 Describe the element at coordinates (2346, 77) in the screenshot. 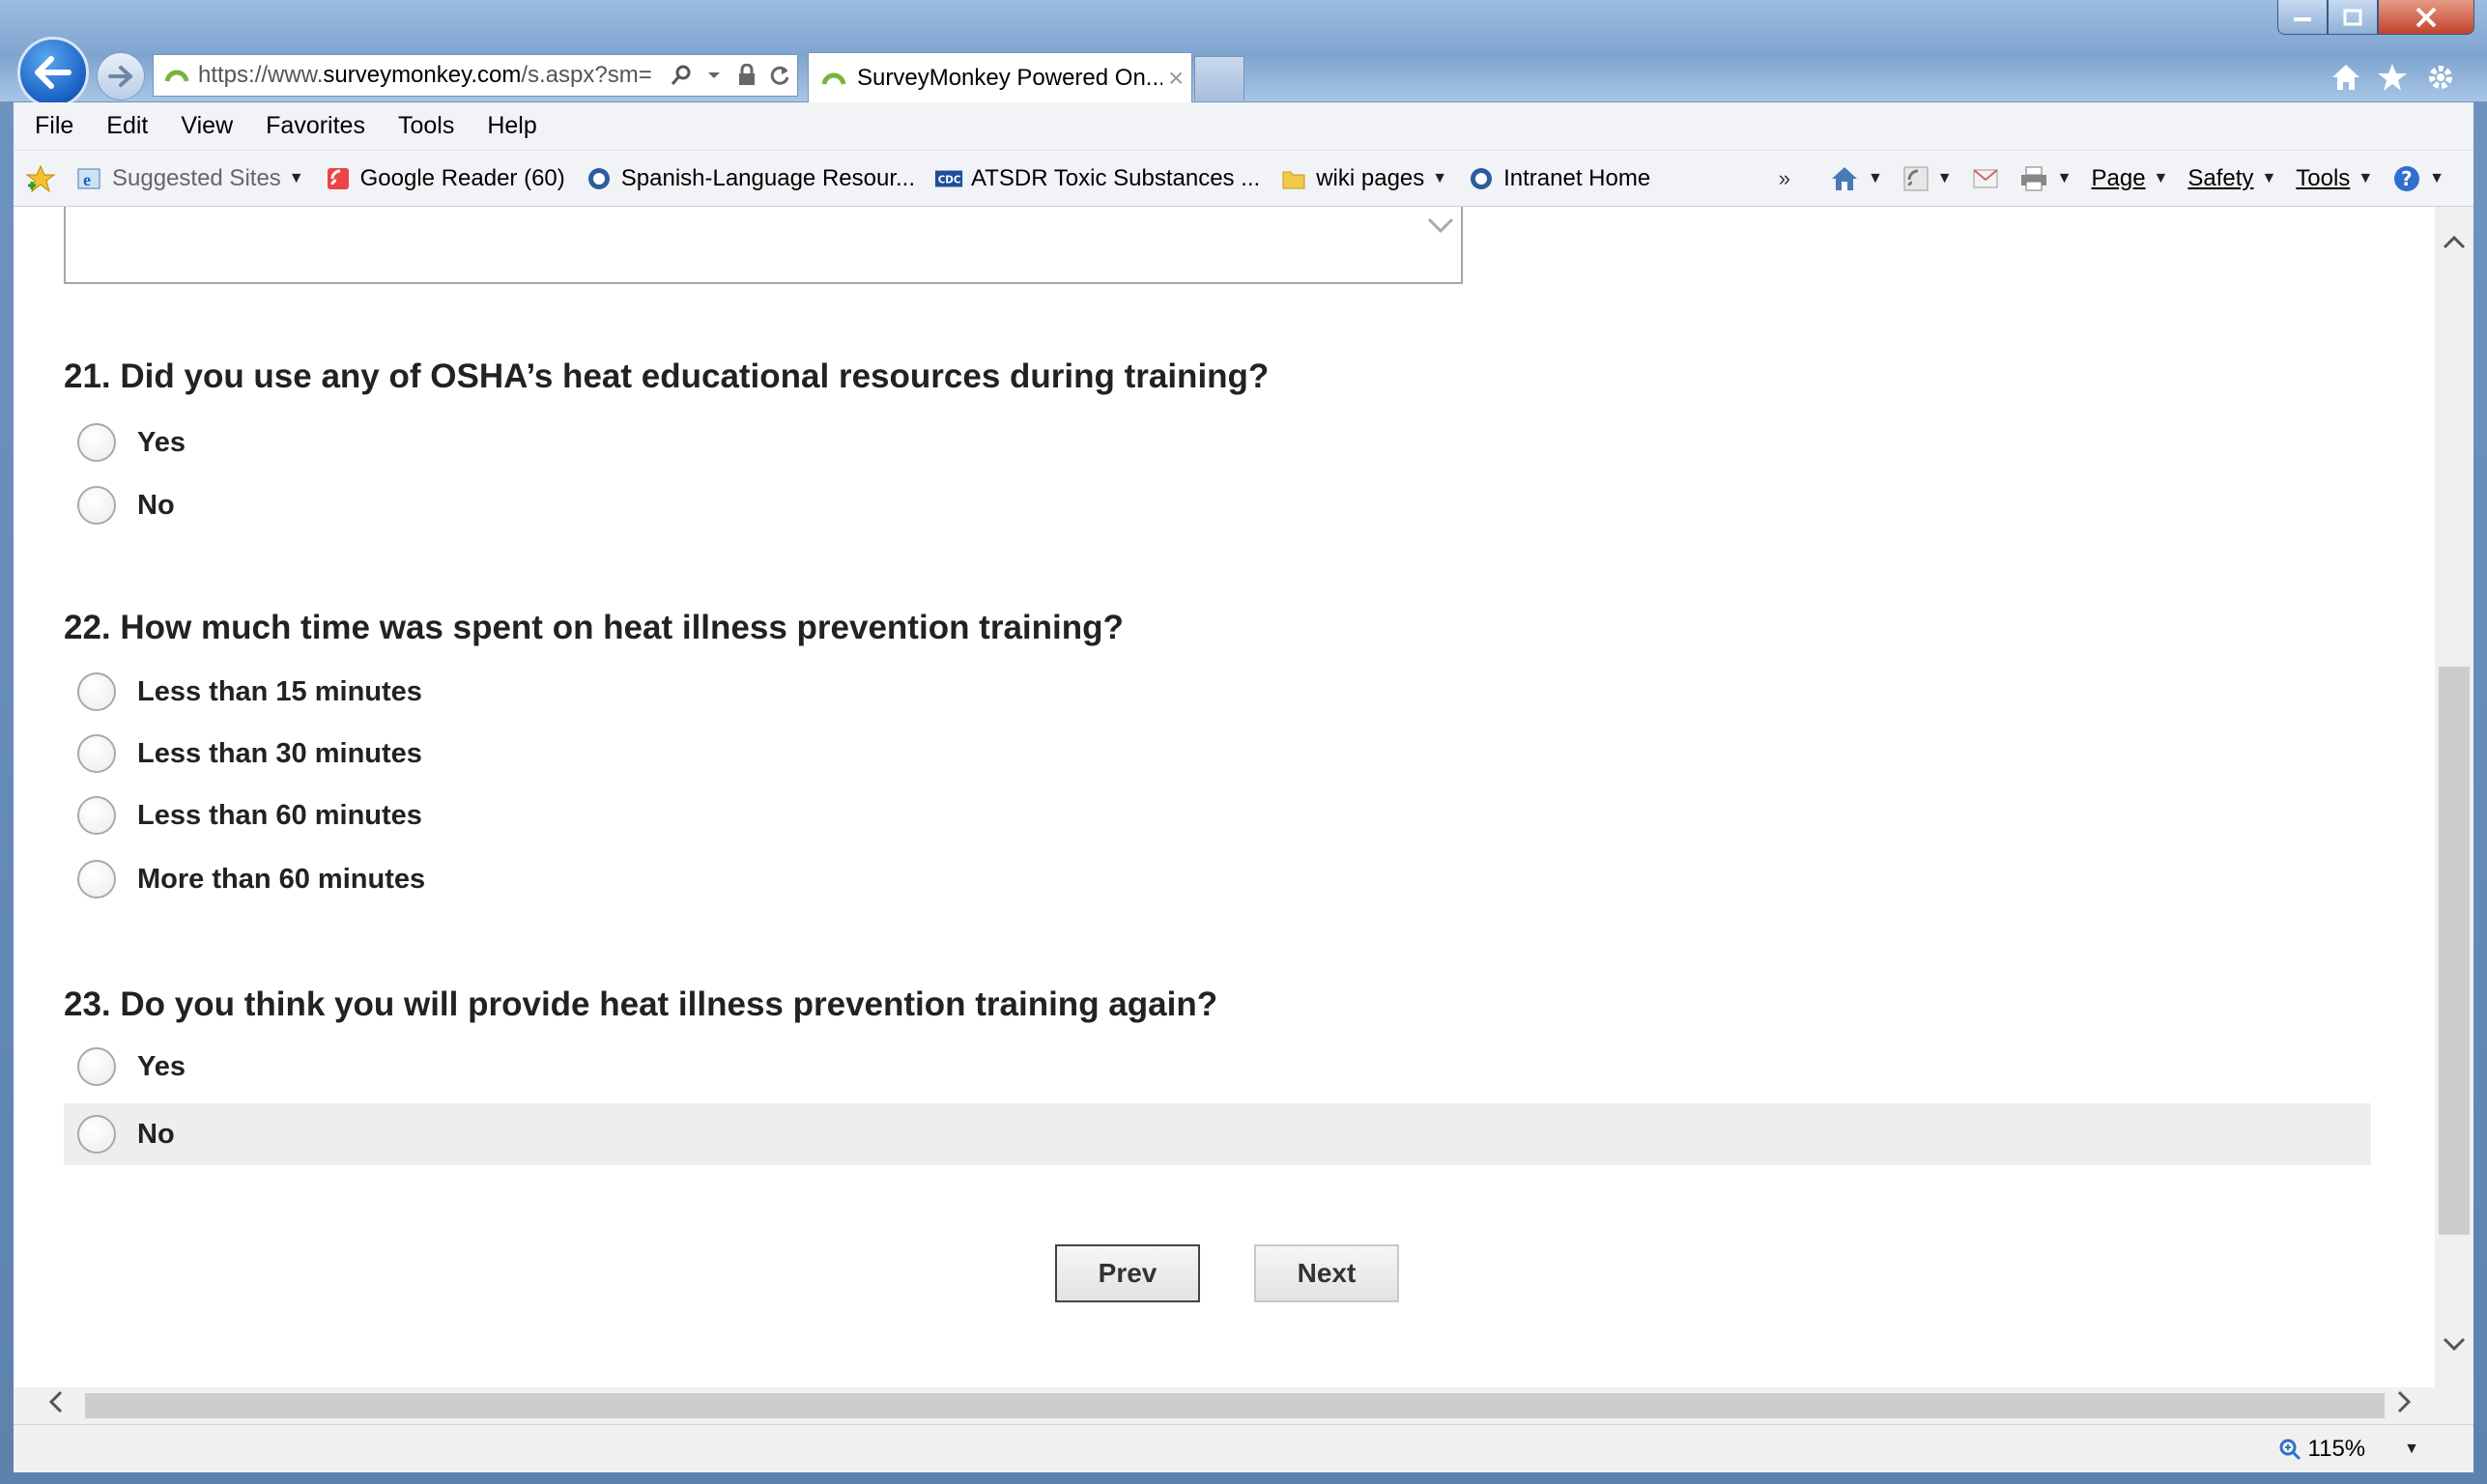

I see `home-icon` at that location.